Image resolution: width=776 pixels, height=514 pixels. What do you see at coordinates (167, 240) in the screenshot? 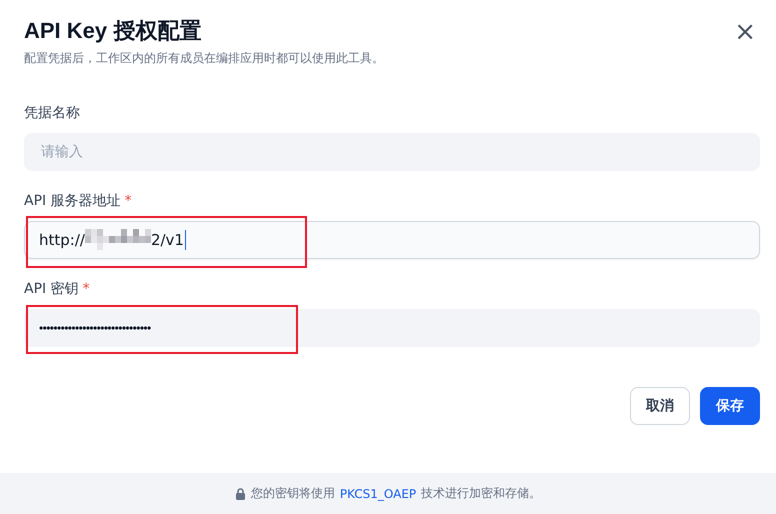
I see `url-text: 2/v1` at bounding box center [167, 240].